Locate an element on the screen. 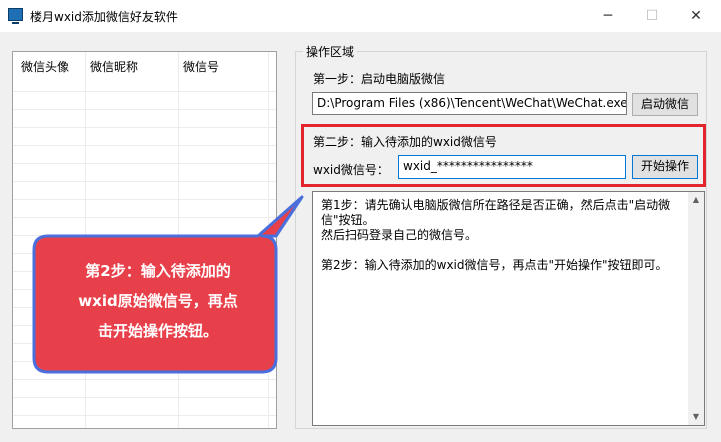 This screenshot has width=721, height=442. maximize-button: ☐ is located at coordinates (652, 16).